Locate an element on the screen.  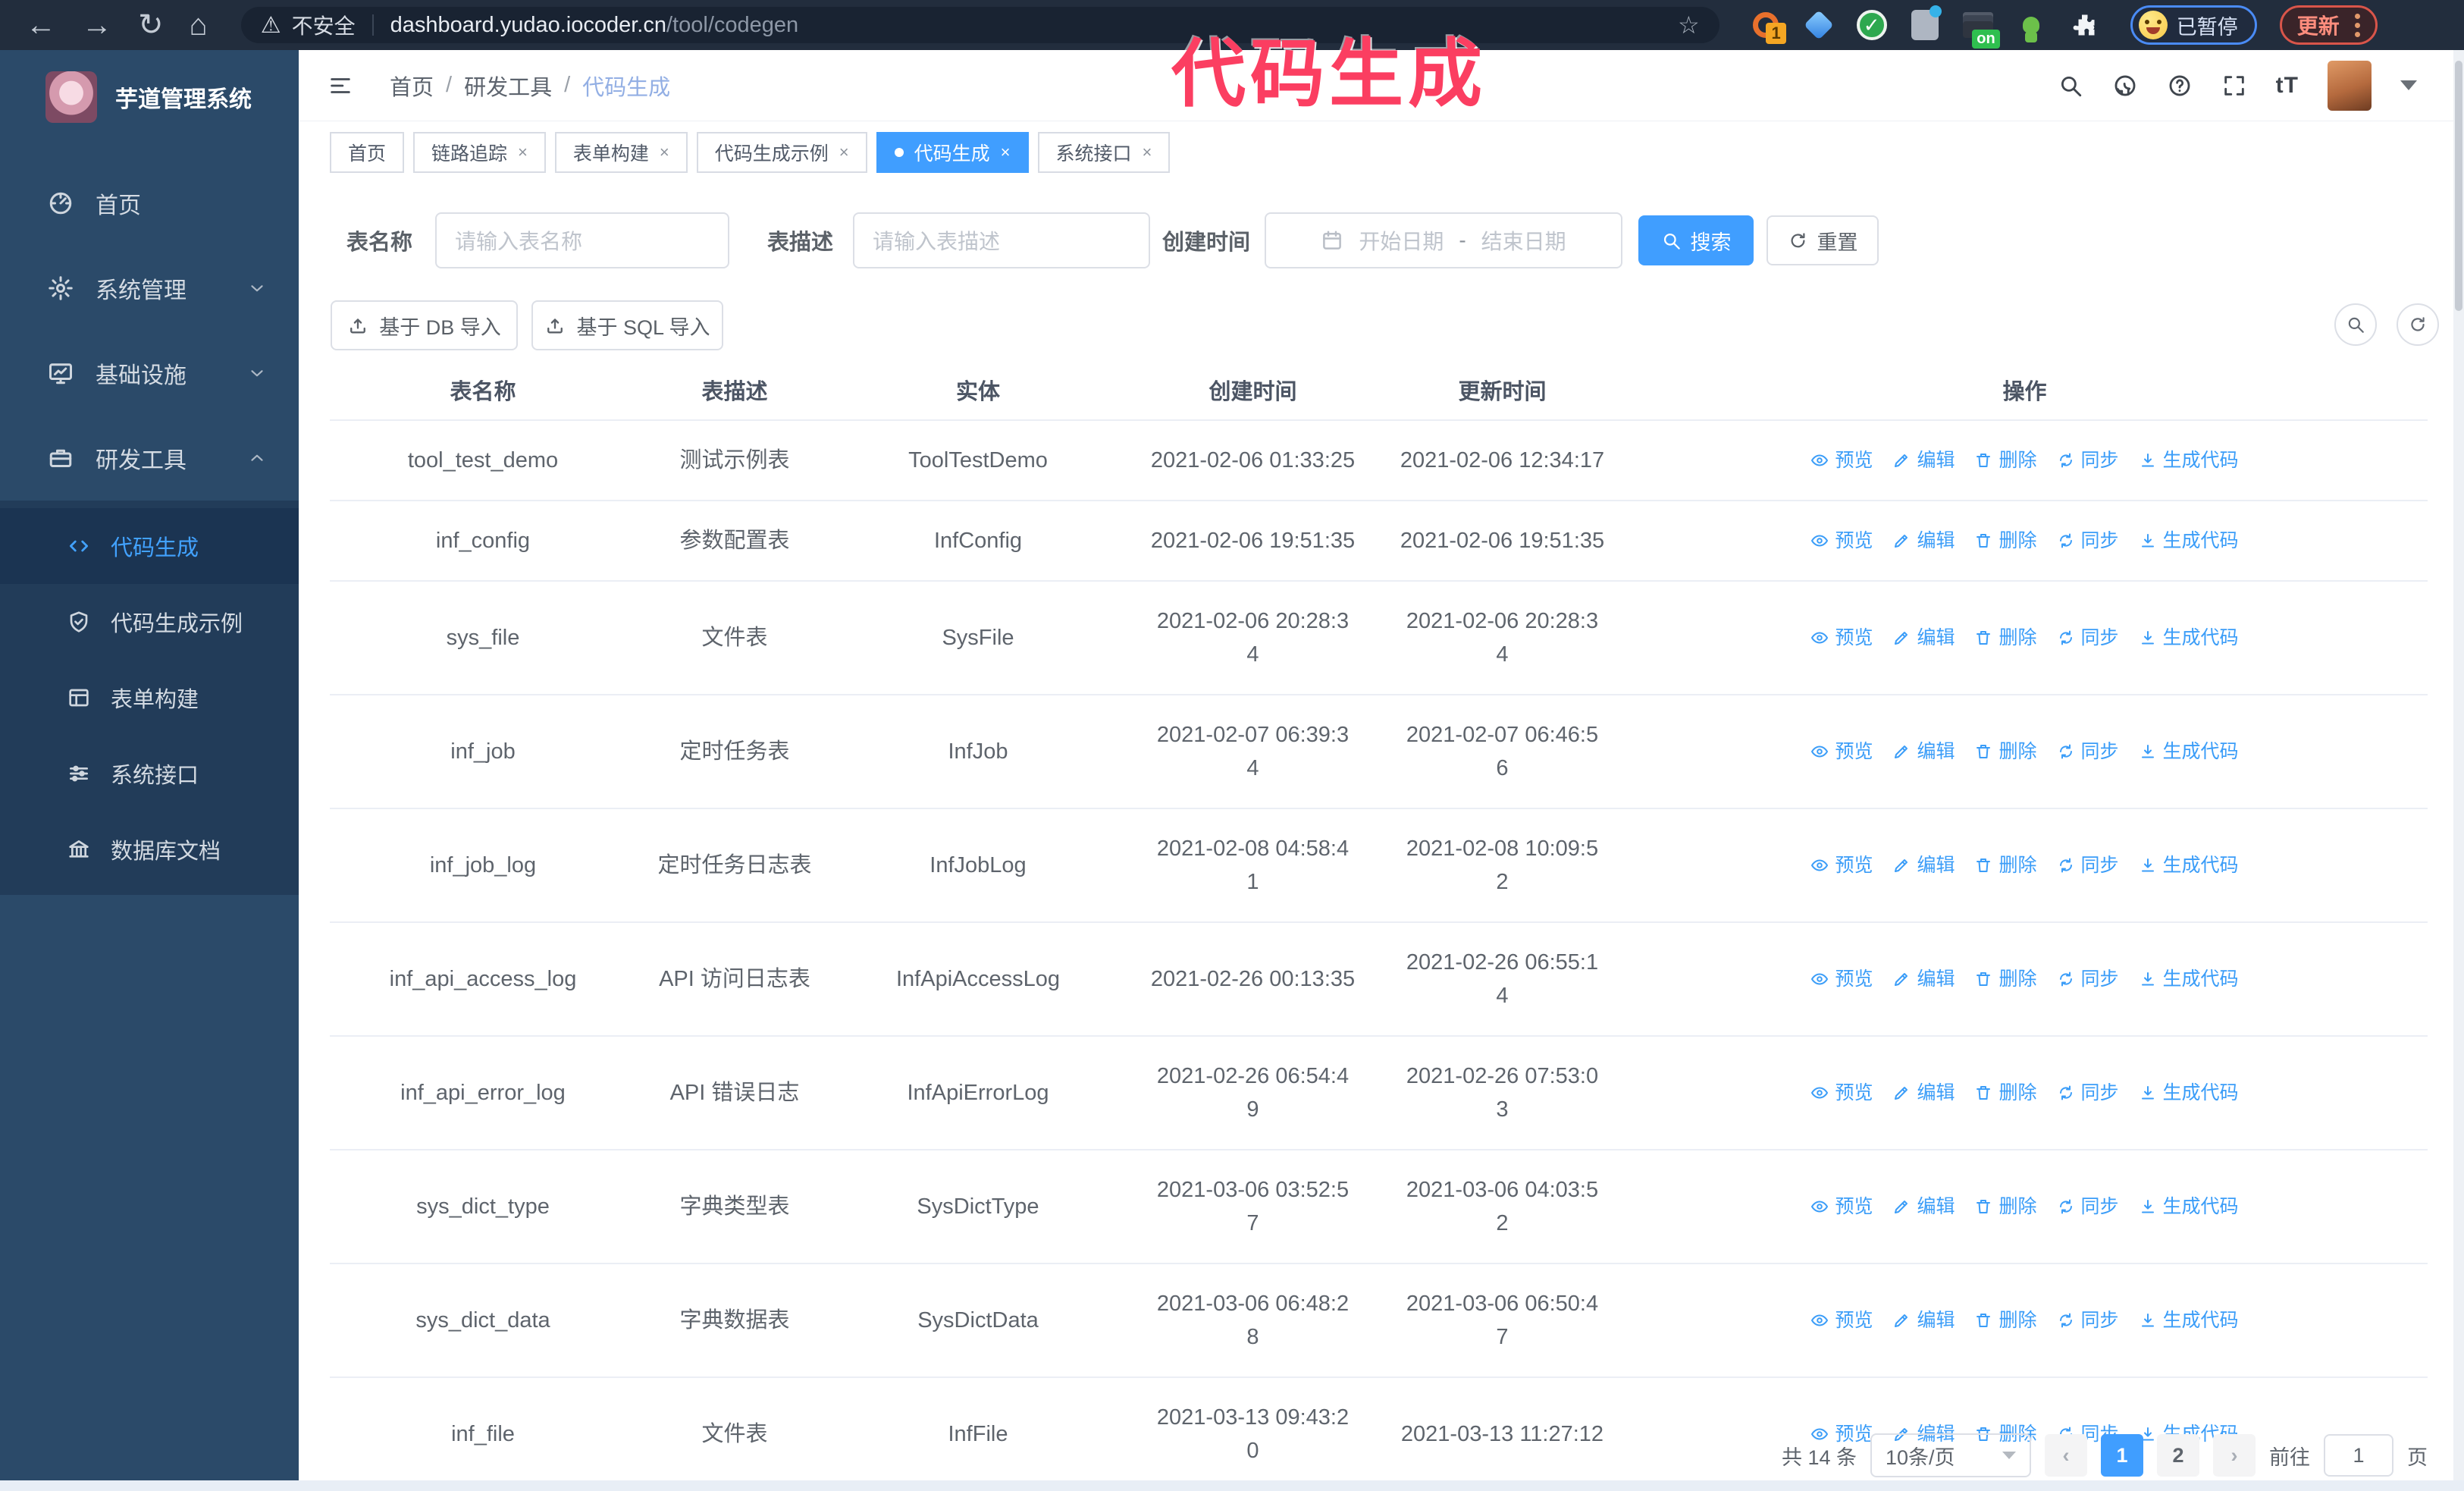
app-logo-row: 芋道管理系统 is located at coordinates (150, 95).